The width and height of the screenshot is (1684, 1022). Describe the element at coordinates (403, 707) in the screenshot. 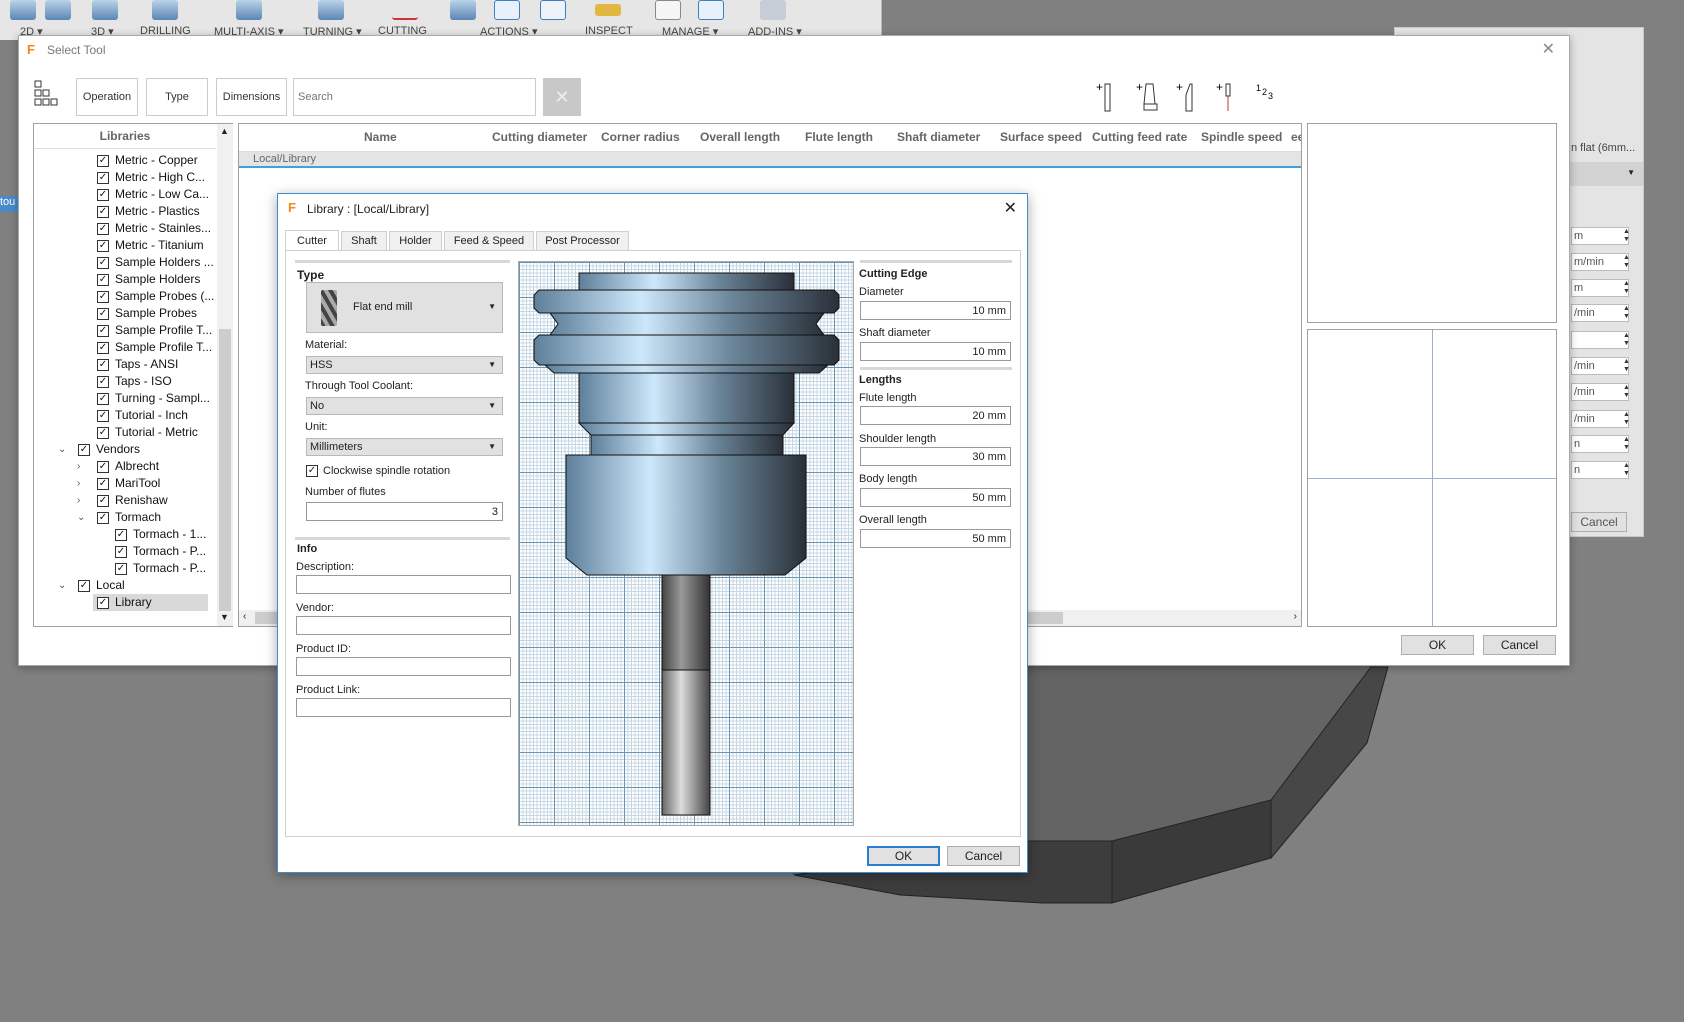

I see `product-link-input` at that location.